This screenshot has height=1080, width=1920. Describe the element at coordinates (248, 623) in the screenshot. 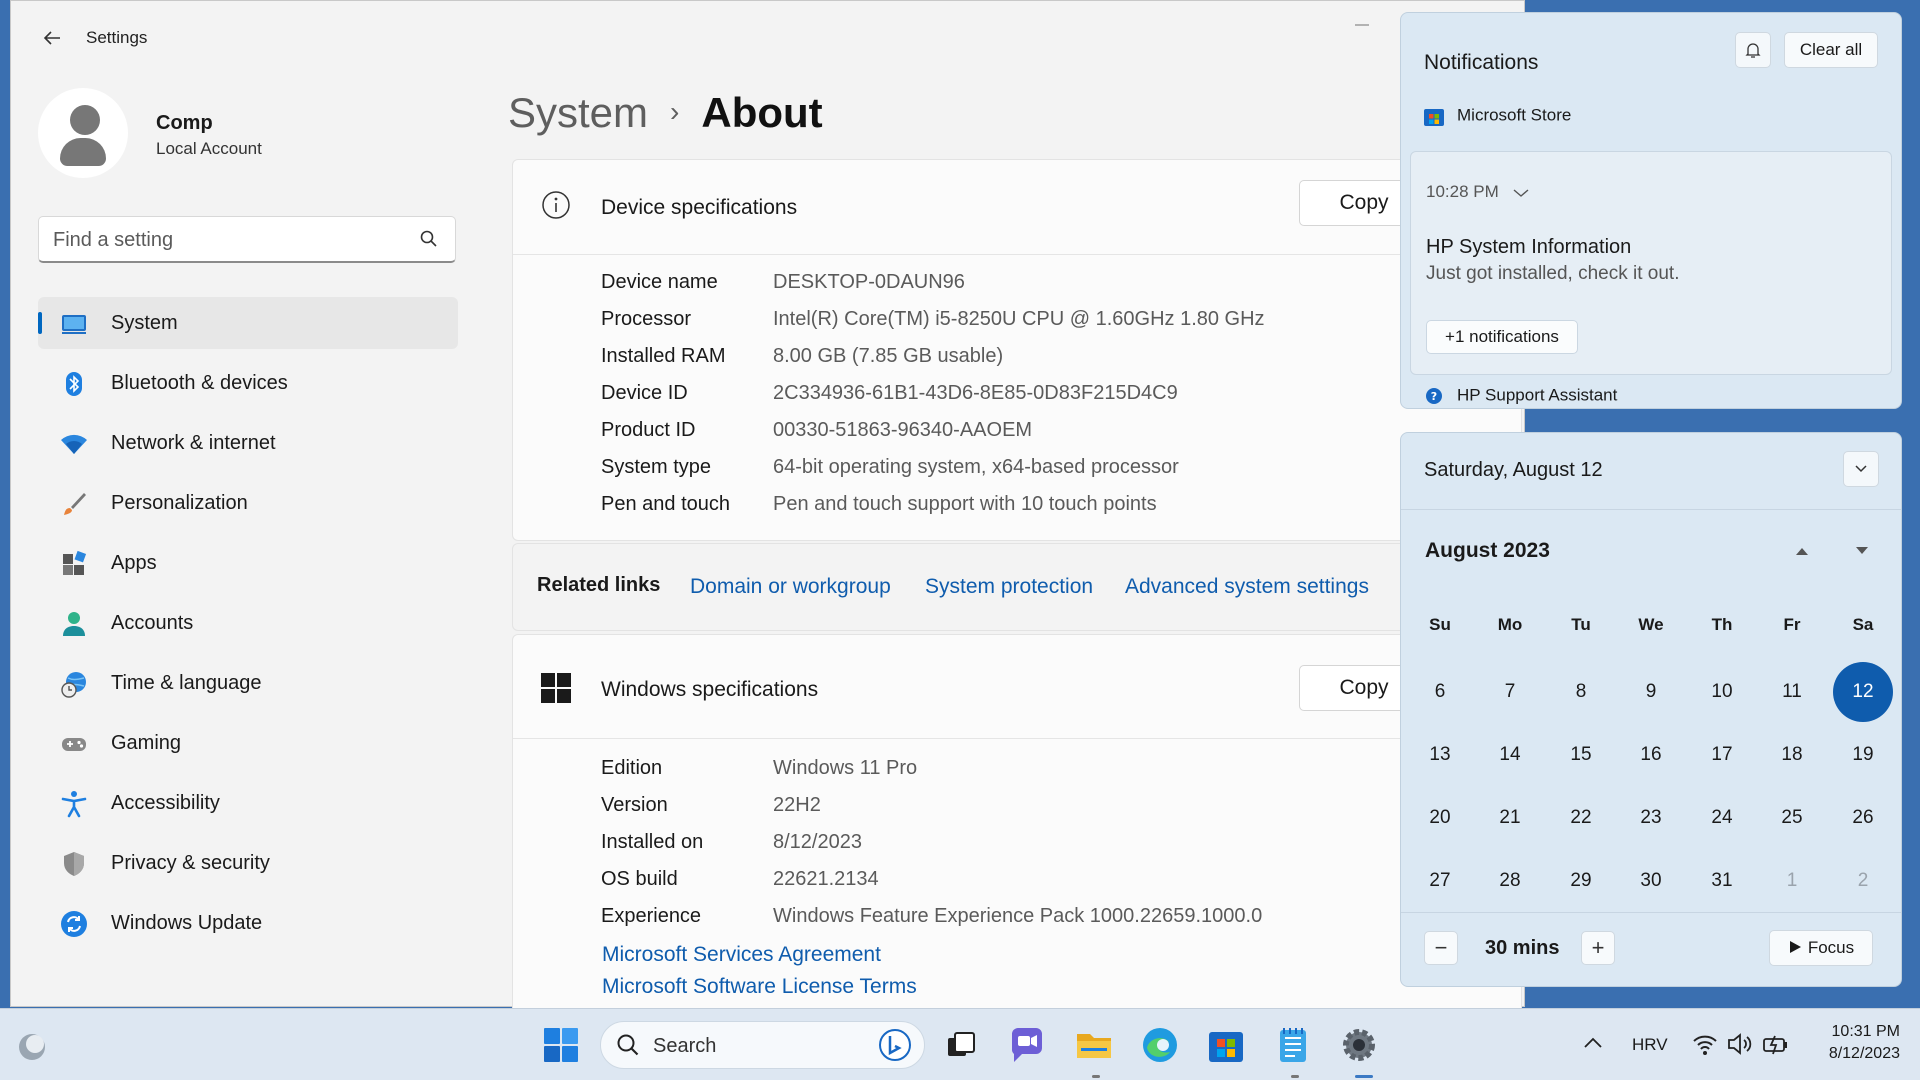

I see `sidebar-item-accounts: Accounts` at that location.